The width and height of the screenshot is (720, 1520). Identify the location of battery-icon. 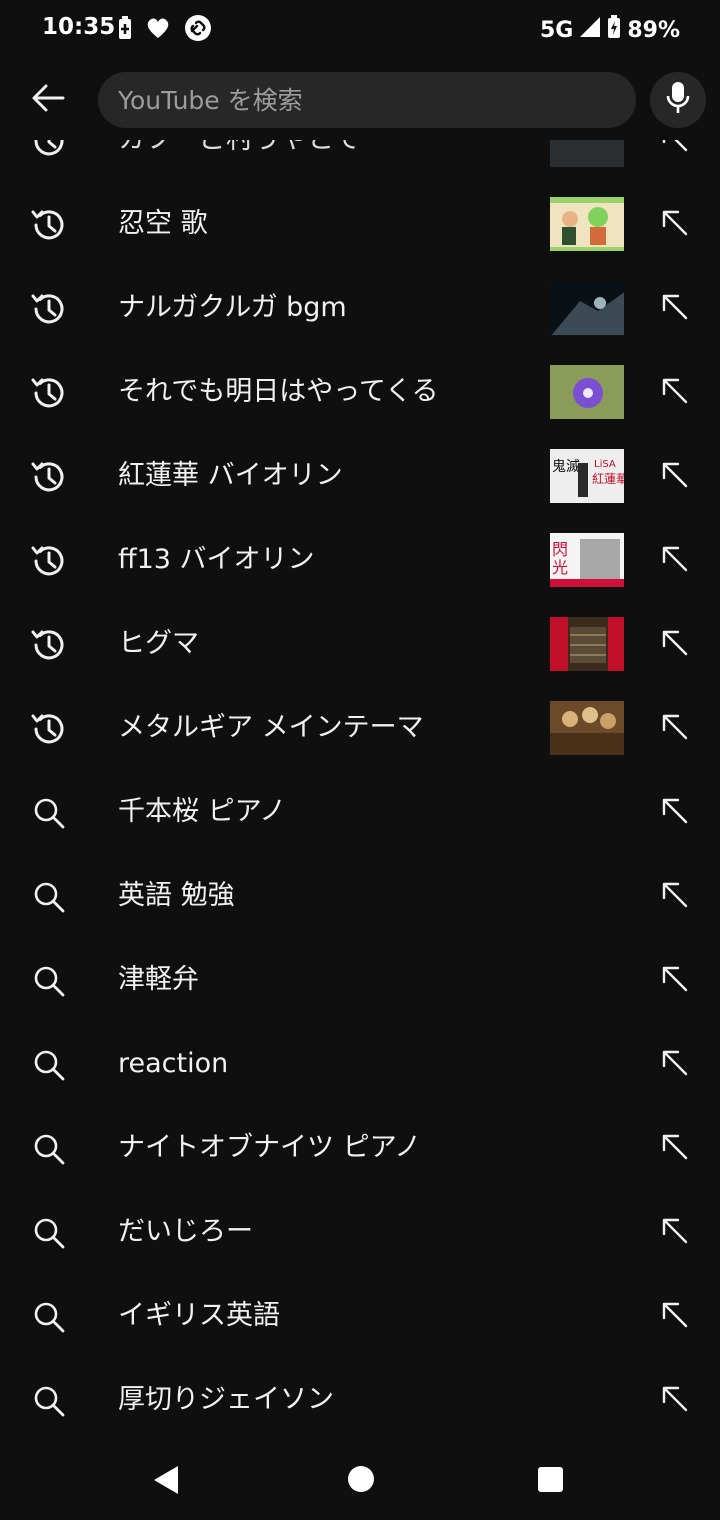
(614, 30).